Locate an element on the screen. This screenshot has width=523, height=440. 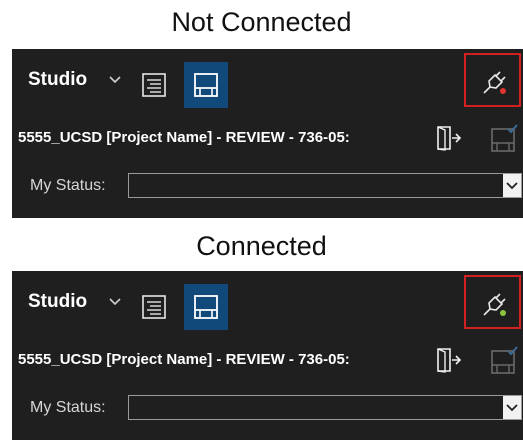
section-heading-not-connected: Not Connected is located at coordinates (261, 22).